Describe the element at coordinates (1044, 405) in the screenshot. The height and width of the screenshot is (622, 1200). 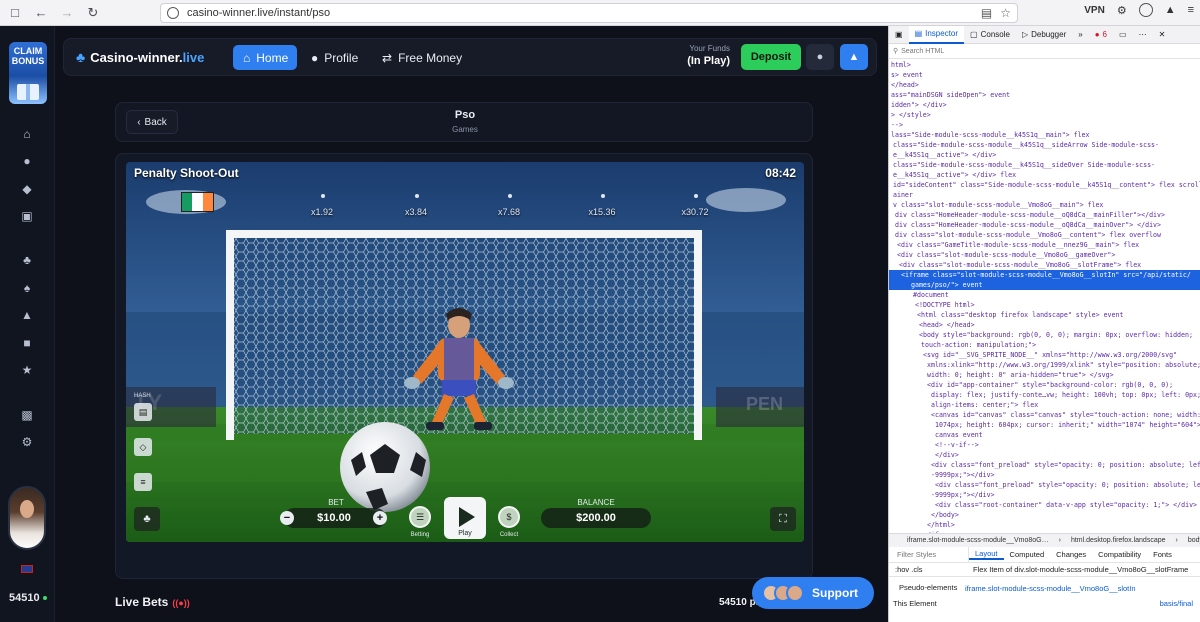
I see `dom-tree-node: align-items: center;"> flex` at that location.